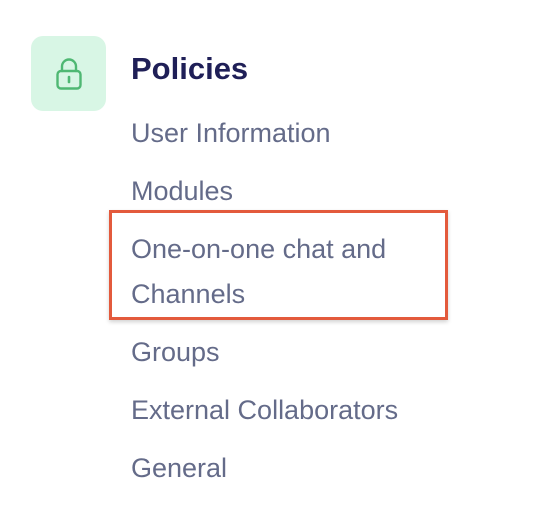 Image resolution: width=536 pixels, height=528 pixels. I want to click on policies-icon-tile, so click(68, 73).